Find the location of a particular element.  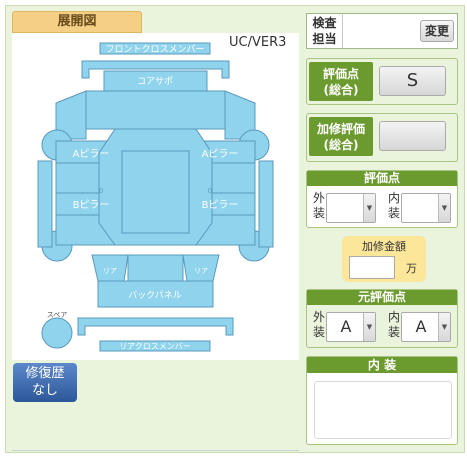

orig-interior-label-2: 装 is located at coordinates (393, 332).